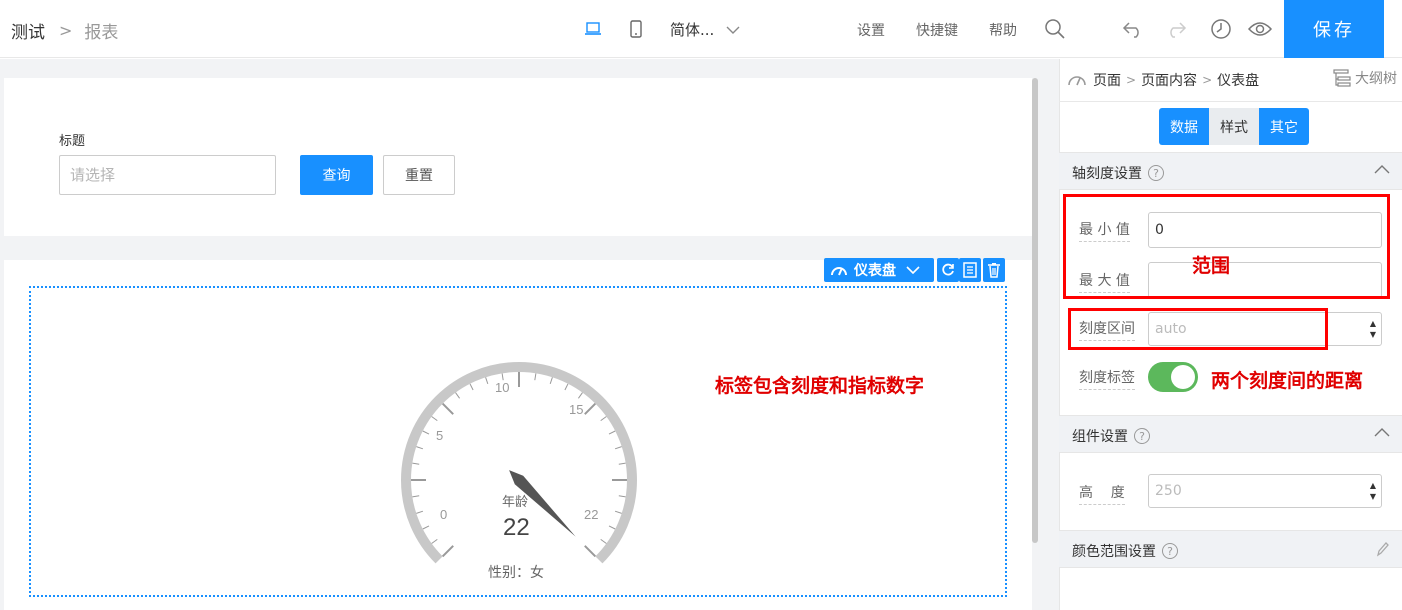  I want to click on gauge-tick-label: 0, so click(444, 514).